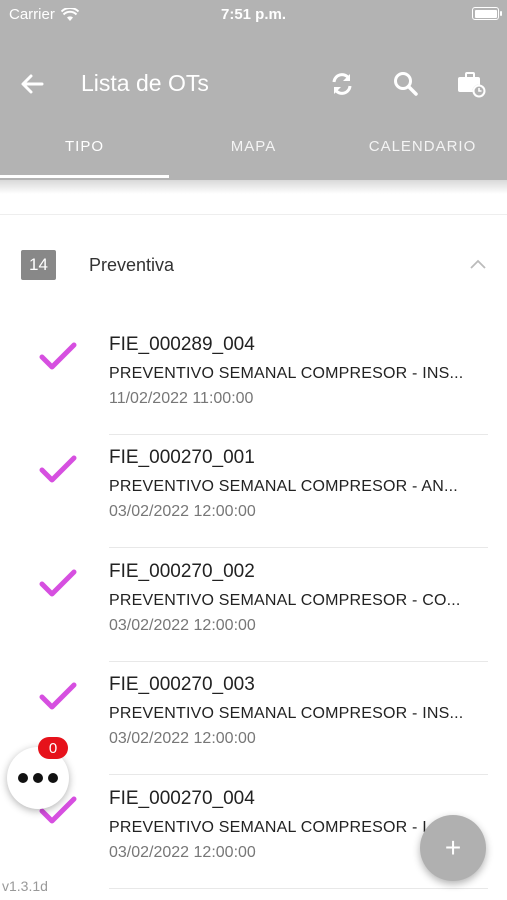  What do you see at coordinates (38, 265) in the screenshot?
I see `count-badge: 14` at bounding box center [38, 265].